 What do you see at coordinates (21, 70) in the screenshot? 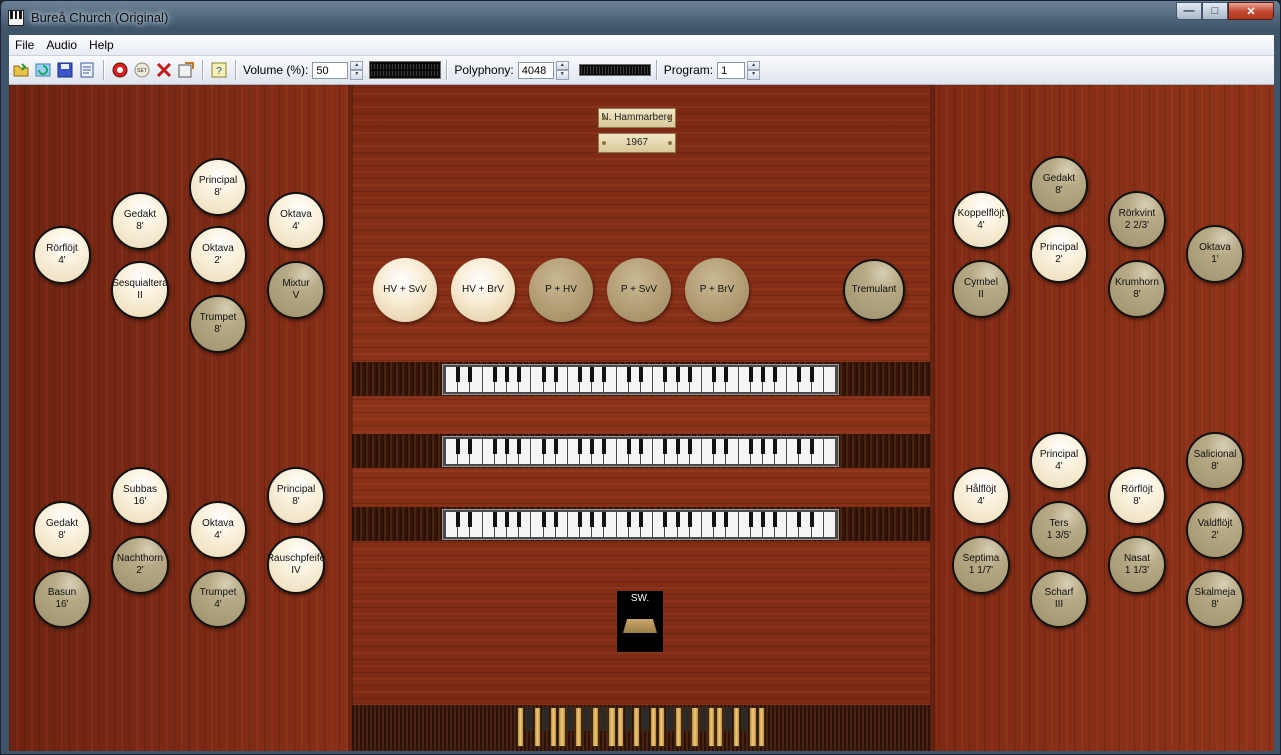
I see `open-folder-icon` at bounding box center [21, 70].